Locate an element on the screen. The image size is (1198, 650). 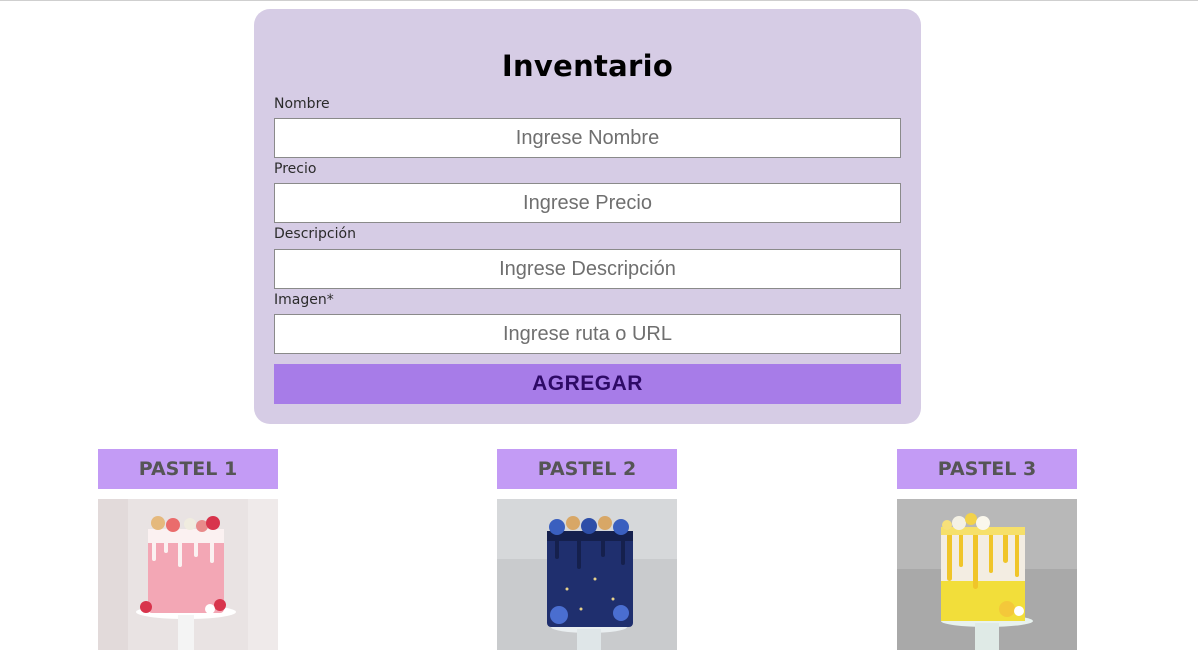
description-input is located at coordinates (587, 269).